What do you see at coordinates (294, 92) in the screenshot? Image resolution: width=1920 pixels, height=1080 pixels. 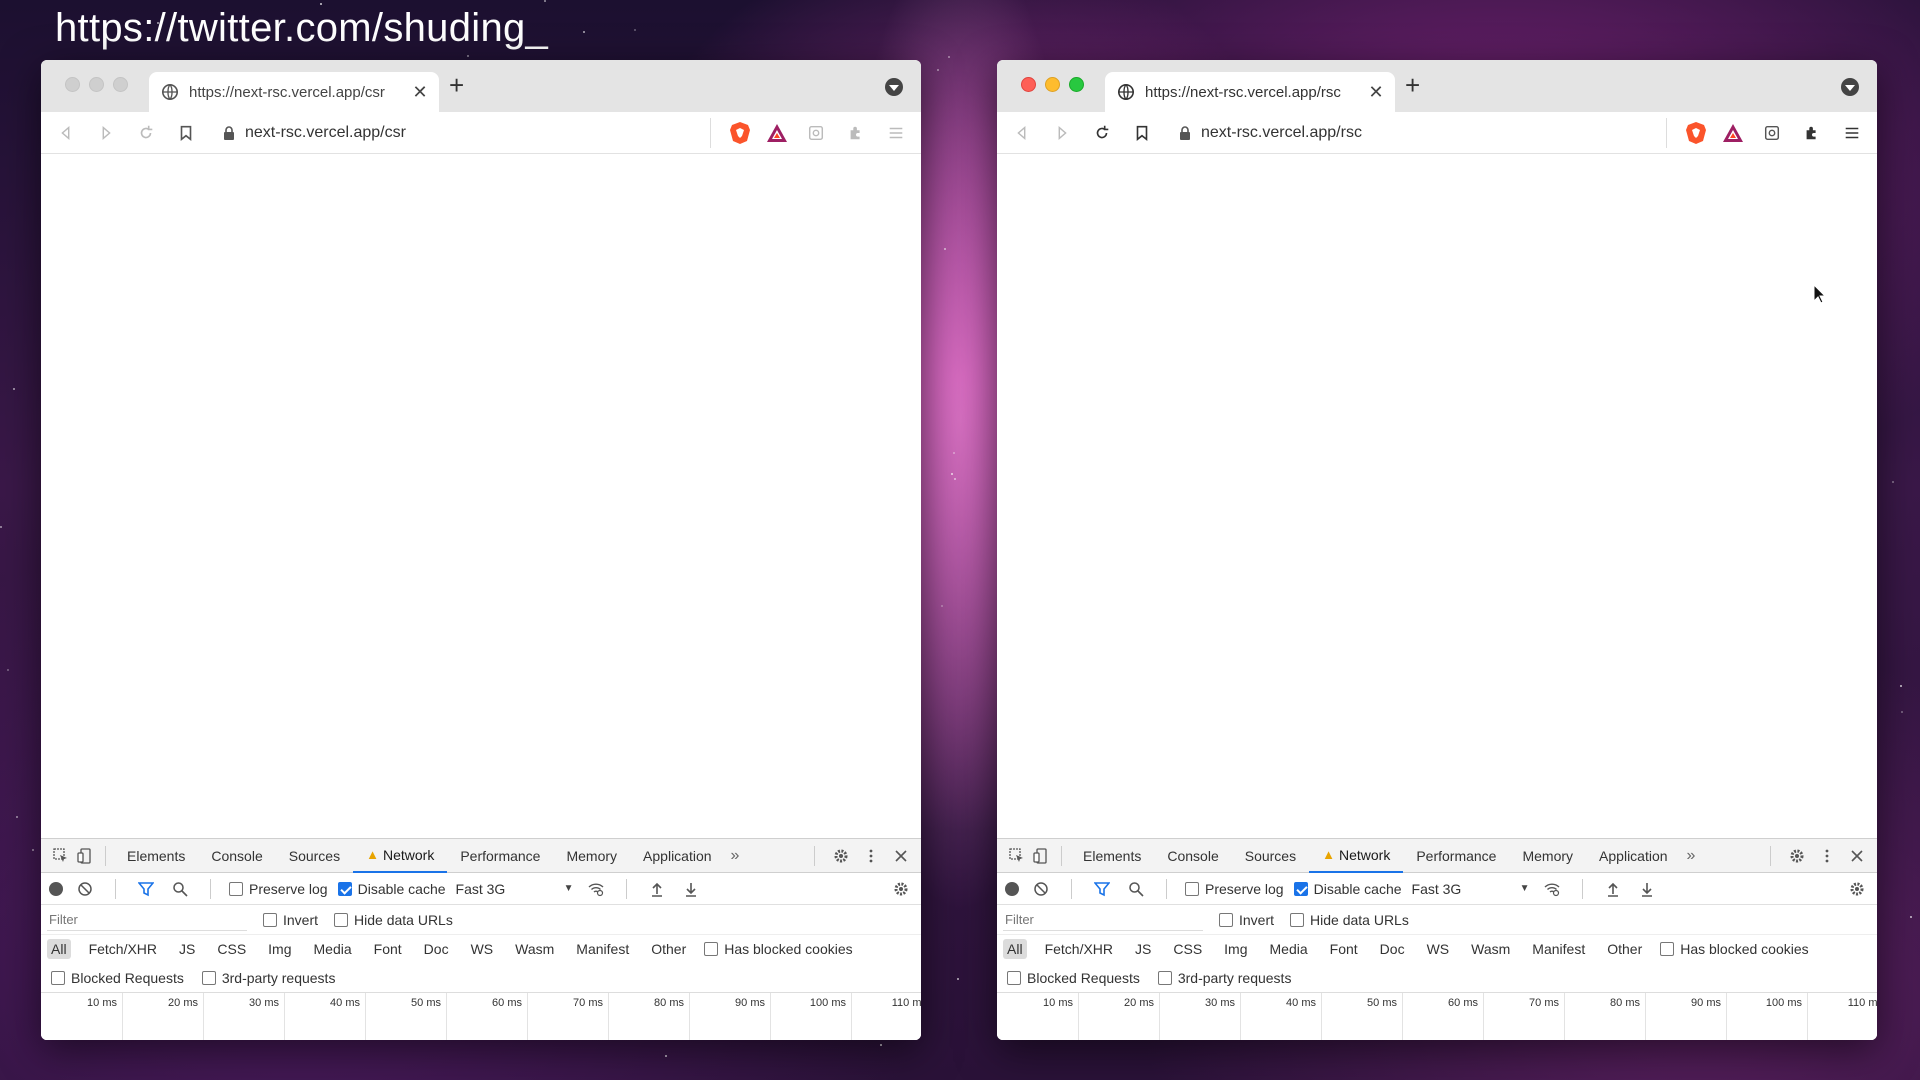 I see `browser-tab: https://next-rsc.vercel.app/csr ✕` at bounding box center [294, 92].